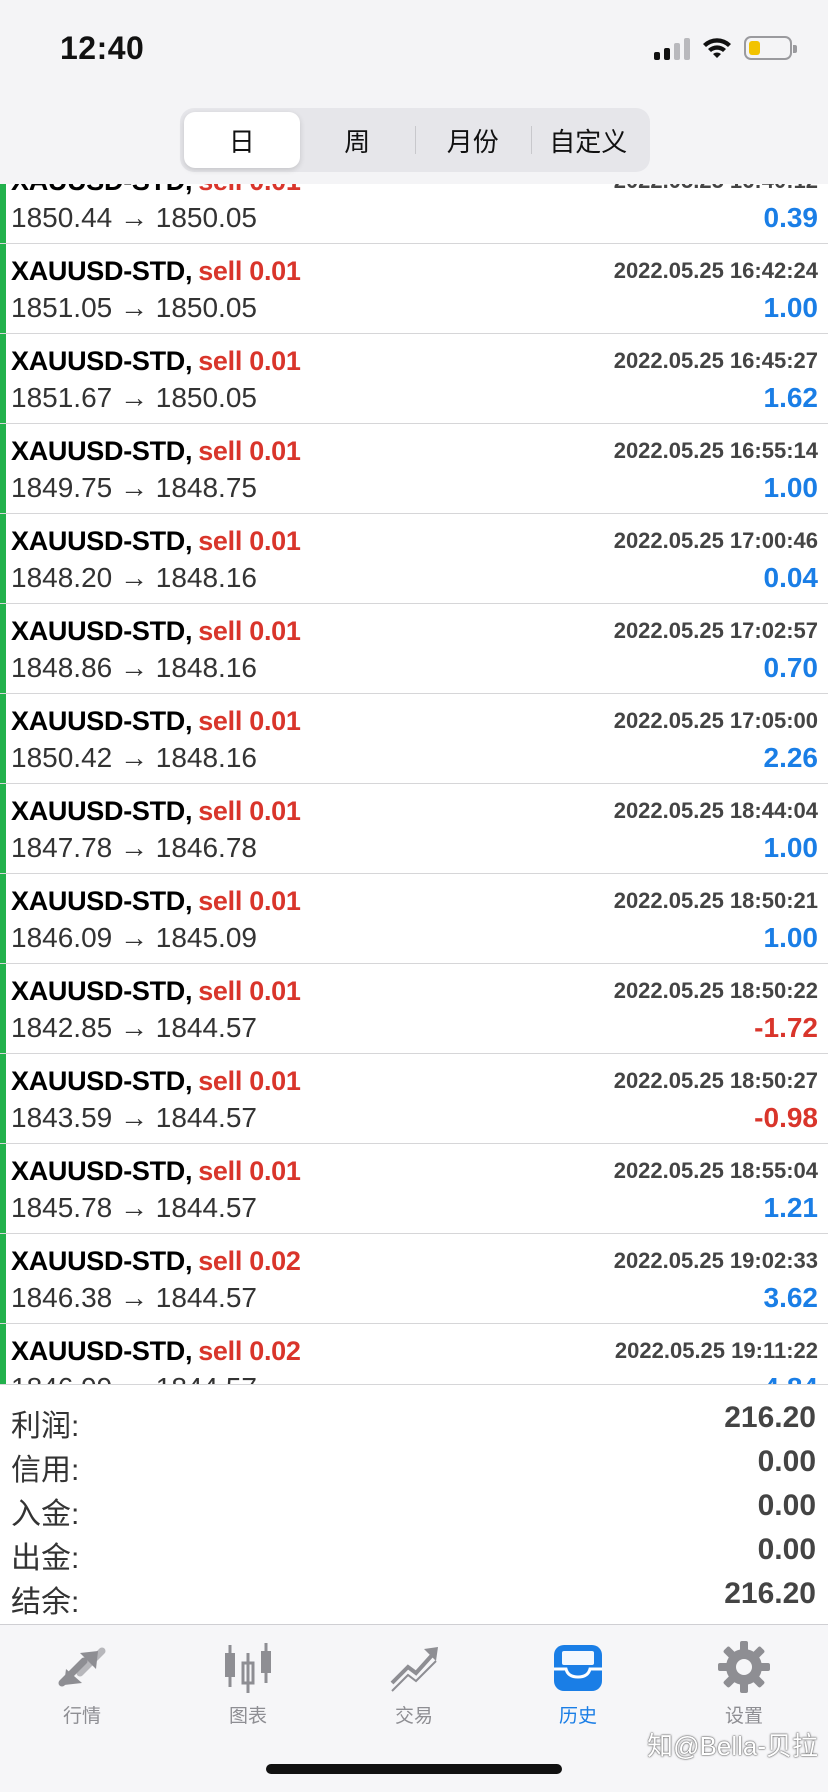  I want to click on deal-time: 2022.05.25 18:55:04, so click(715, 1170).